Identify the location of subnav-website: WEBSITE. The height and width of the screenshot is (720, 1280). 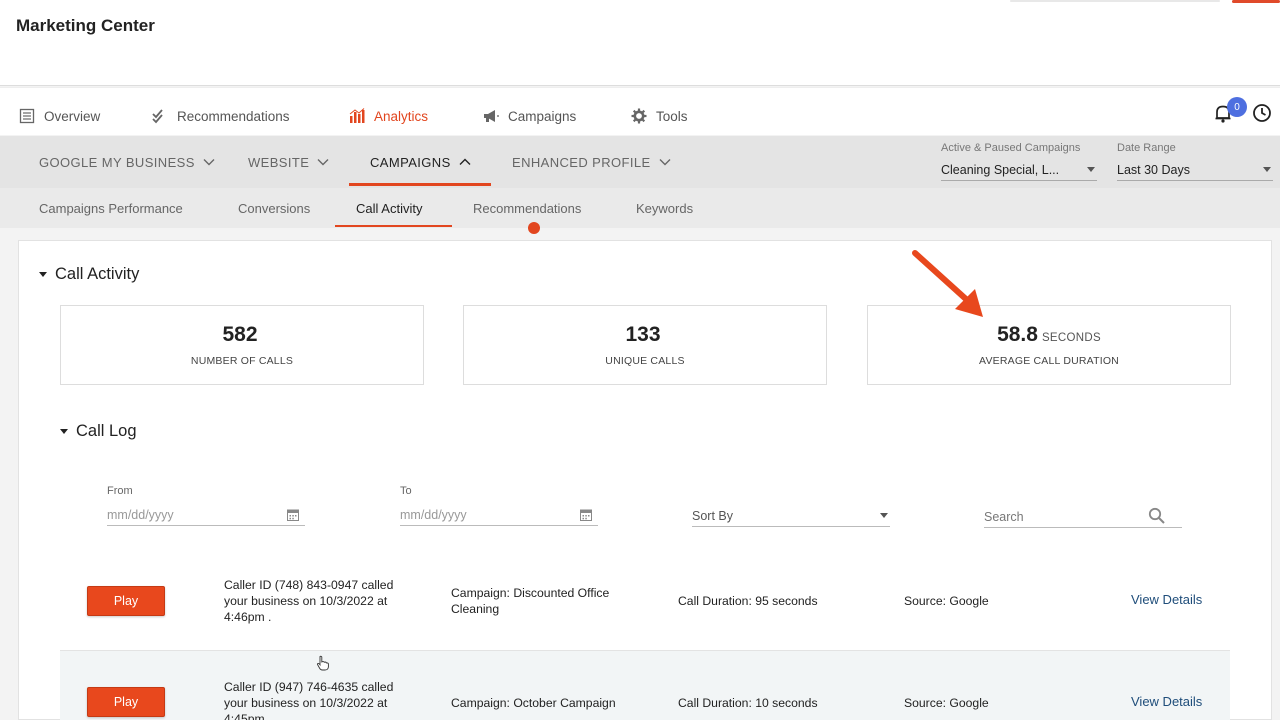
(288, 162).